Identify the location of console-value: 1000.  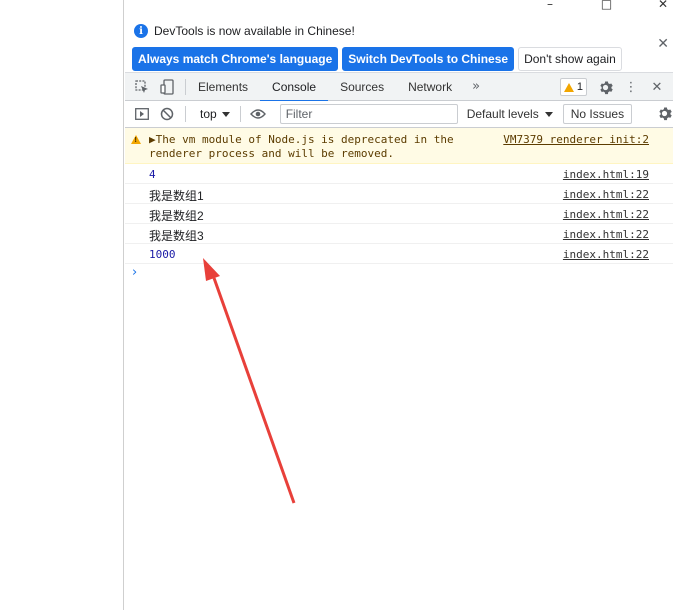
(162, 254).